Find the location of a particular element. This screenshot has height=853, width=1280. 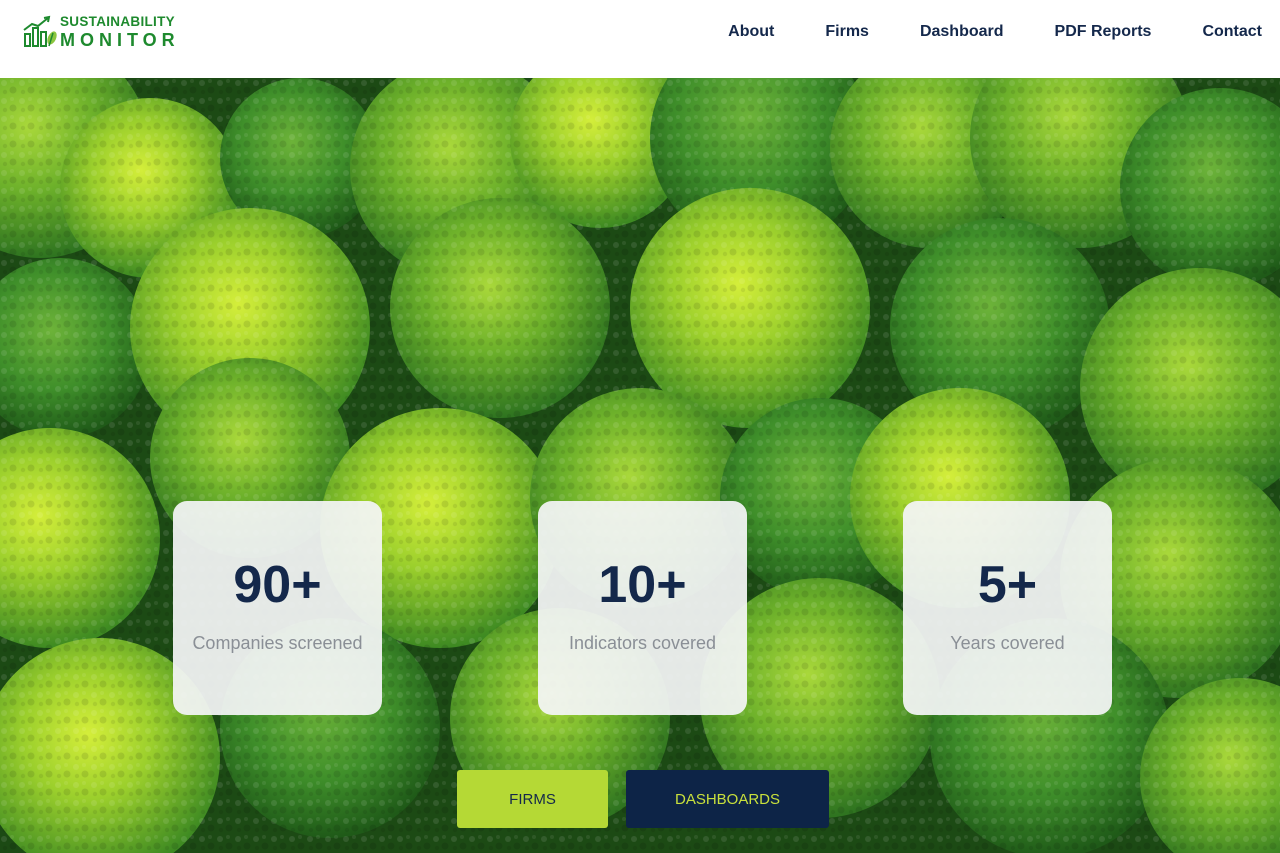

firms-button: FIRMS is located at coordinates (532, 799).